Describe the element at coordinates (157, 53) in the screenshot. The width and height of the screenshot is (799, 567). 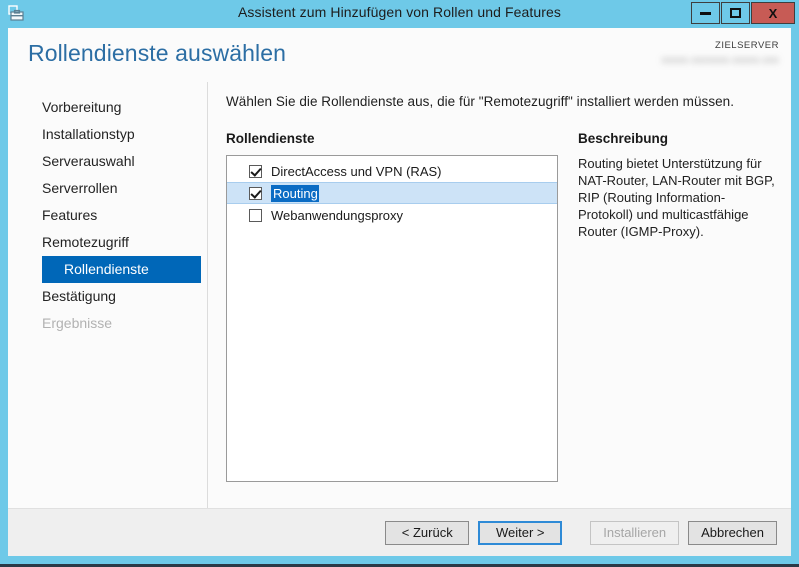
I see `page-title: Rollendienste auswählen` at that location.